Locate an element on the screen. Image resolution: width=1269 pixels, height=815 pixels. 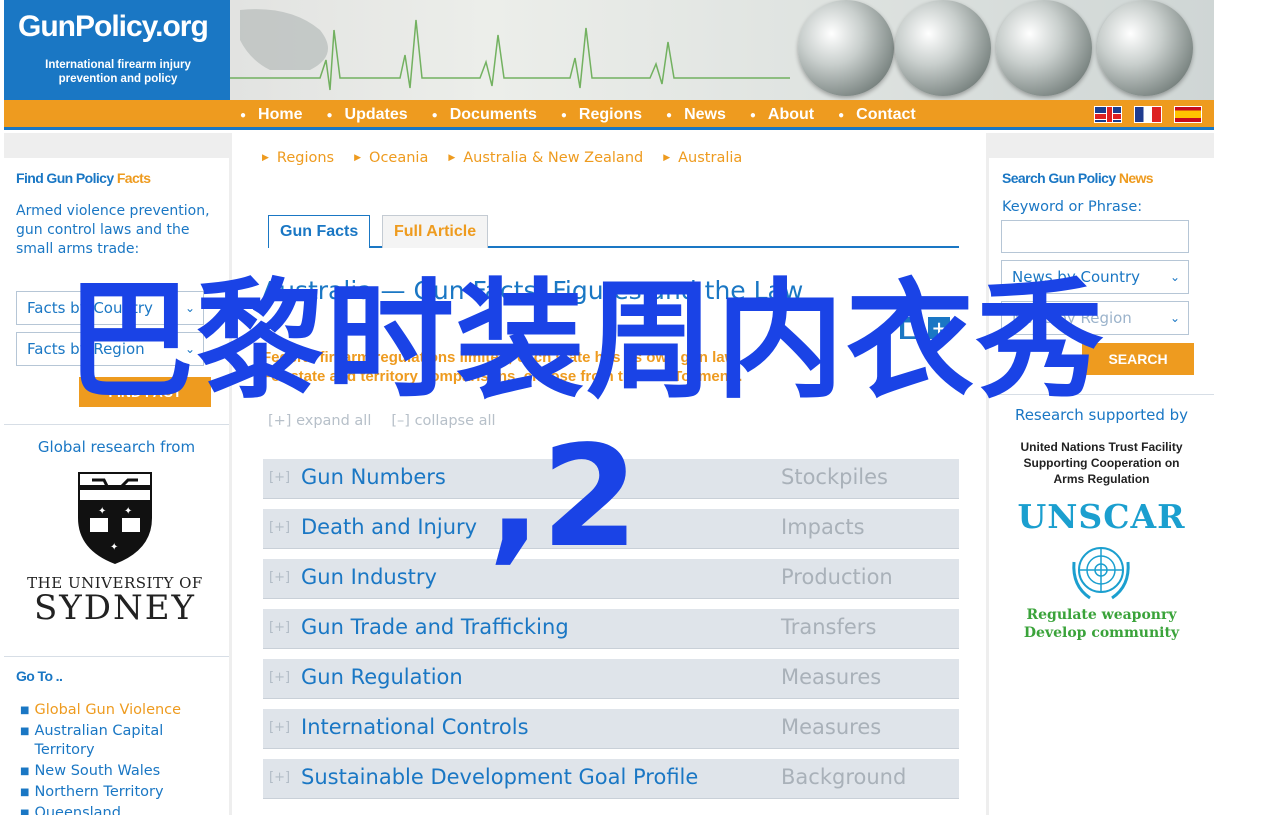
nav-home: ● Home is located at coordinates (271, 115).